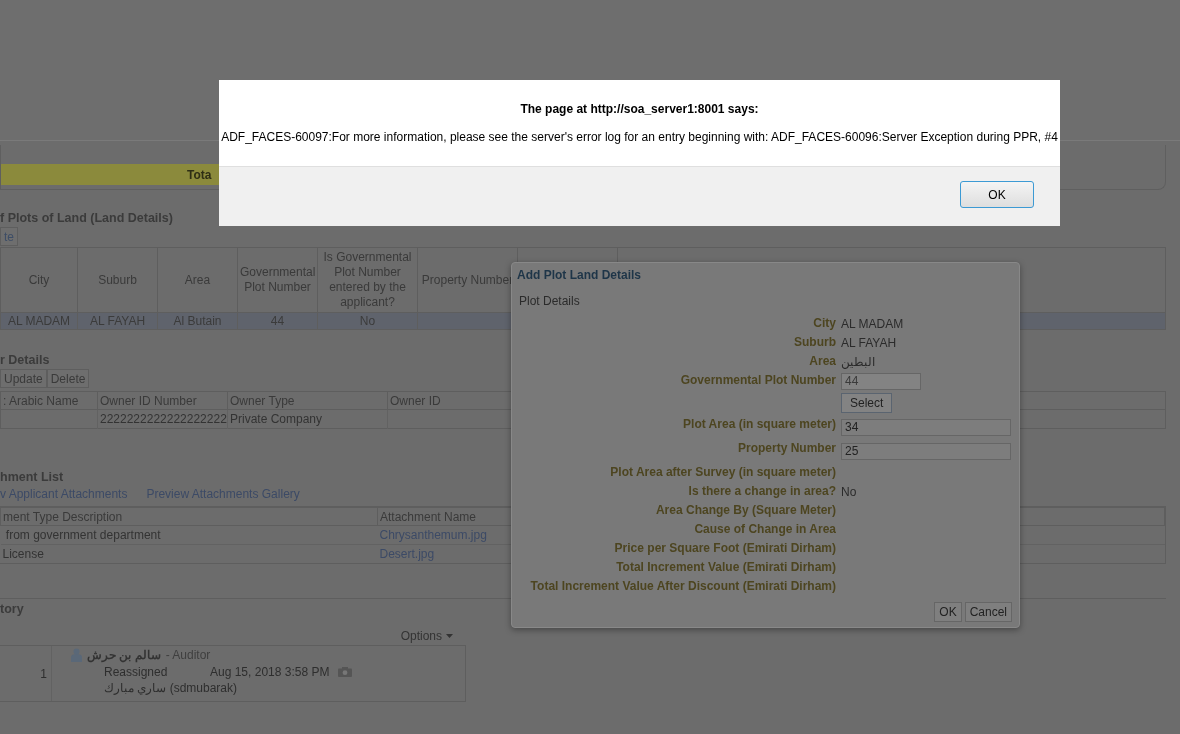 Image resolution: width=1180 pixels, height=734 pixels. Describe the element at coordinates (723, 472) in the screenshot. I see `field-label: Plot Area after Survey (in square meter)` at that location.